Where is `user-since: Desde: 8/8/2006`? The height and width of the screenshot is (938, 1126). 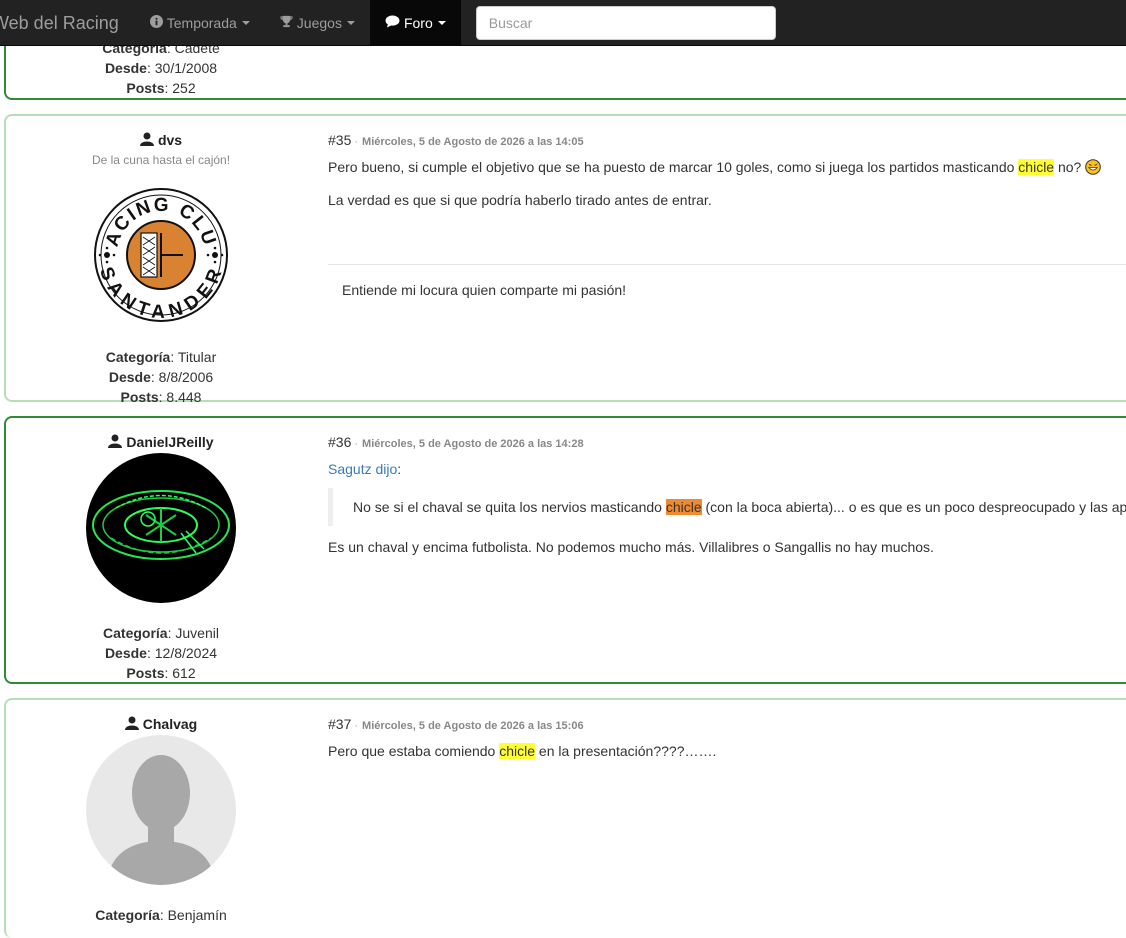 user-since: Desde: 8/8/2006 is located at coordinates (161, 377).